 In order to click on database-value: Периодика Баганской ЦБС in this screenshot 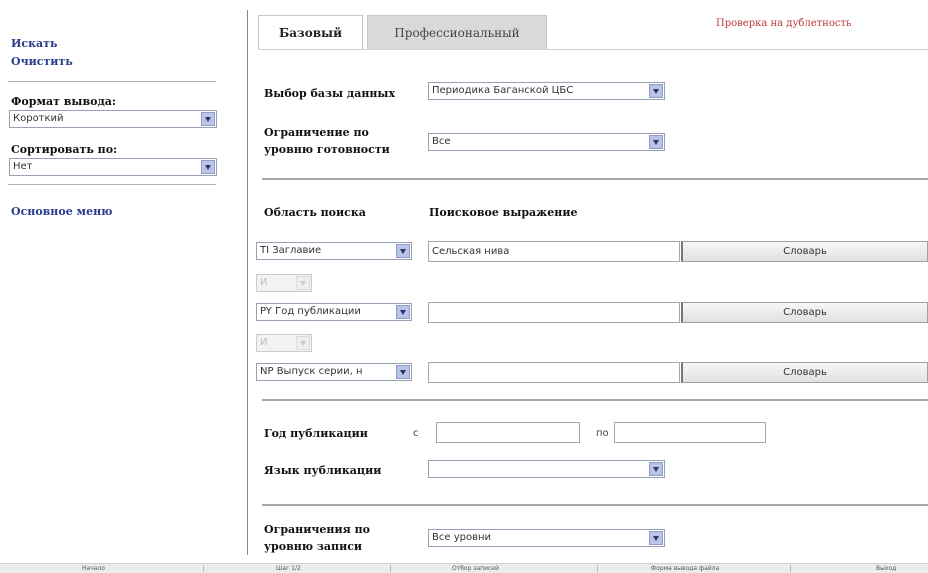, I will do `click(503, 90)`.